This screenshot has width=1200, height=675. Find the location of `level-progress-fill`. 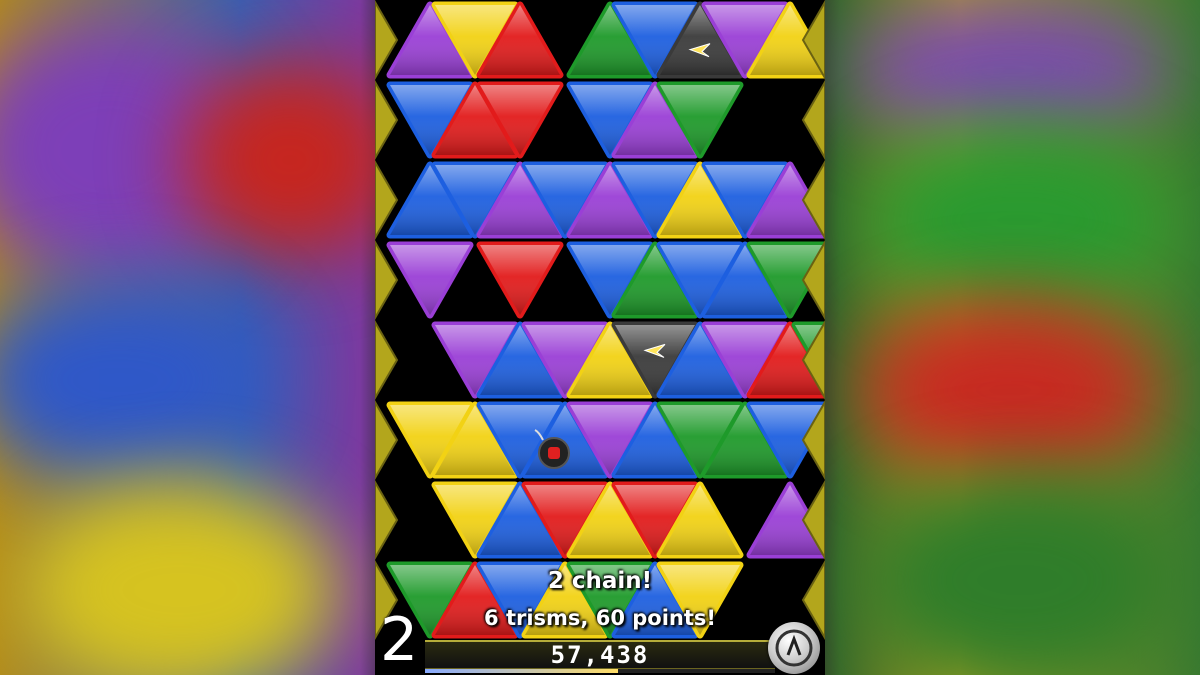

level-progress-fill is located at coordinates (521, 671).